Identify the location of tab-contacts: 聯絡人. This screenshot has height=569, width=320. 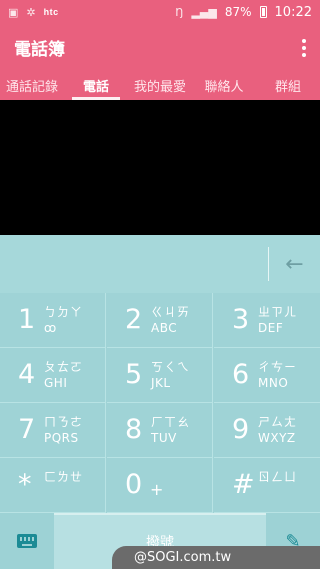
(224, 85).